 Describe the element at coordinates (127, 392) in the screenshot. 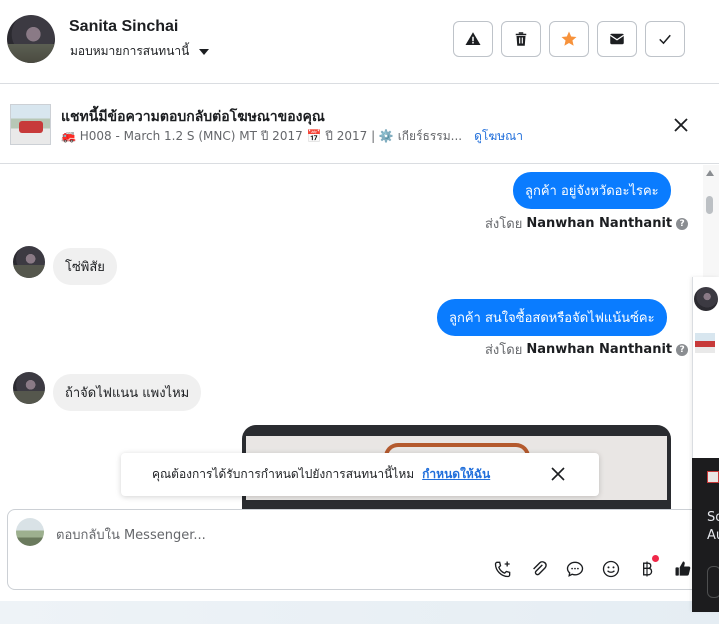

I see `incoming-message: ถ้าจัดไฟแนน แพงไหม` at that location.